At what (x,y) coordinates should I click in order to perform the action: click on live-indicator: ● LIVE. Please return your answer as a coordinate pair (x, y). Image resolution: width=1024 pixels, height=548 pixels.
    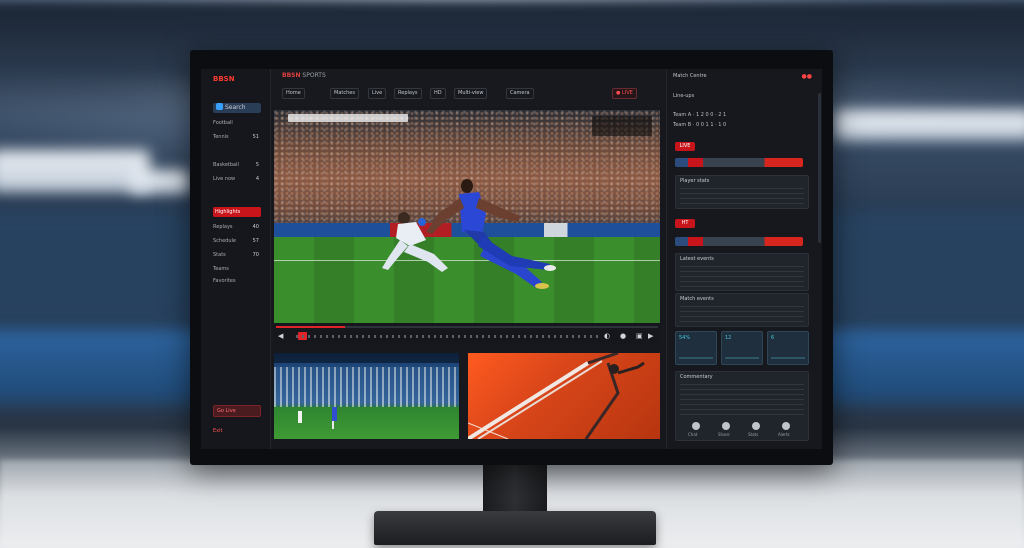
    Looking at the image, I should click on (624, 93).